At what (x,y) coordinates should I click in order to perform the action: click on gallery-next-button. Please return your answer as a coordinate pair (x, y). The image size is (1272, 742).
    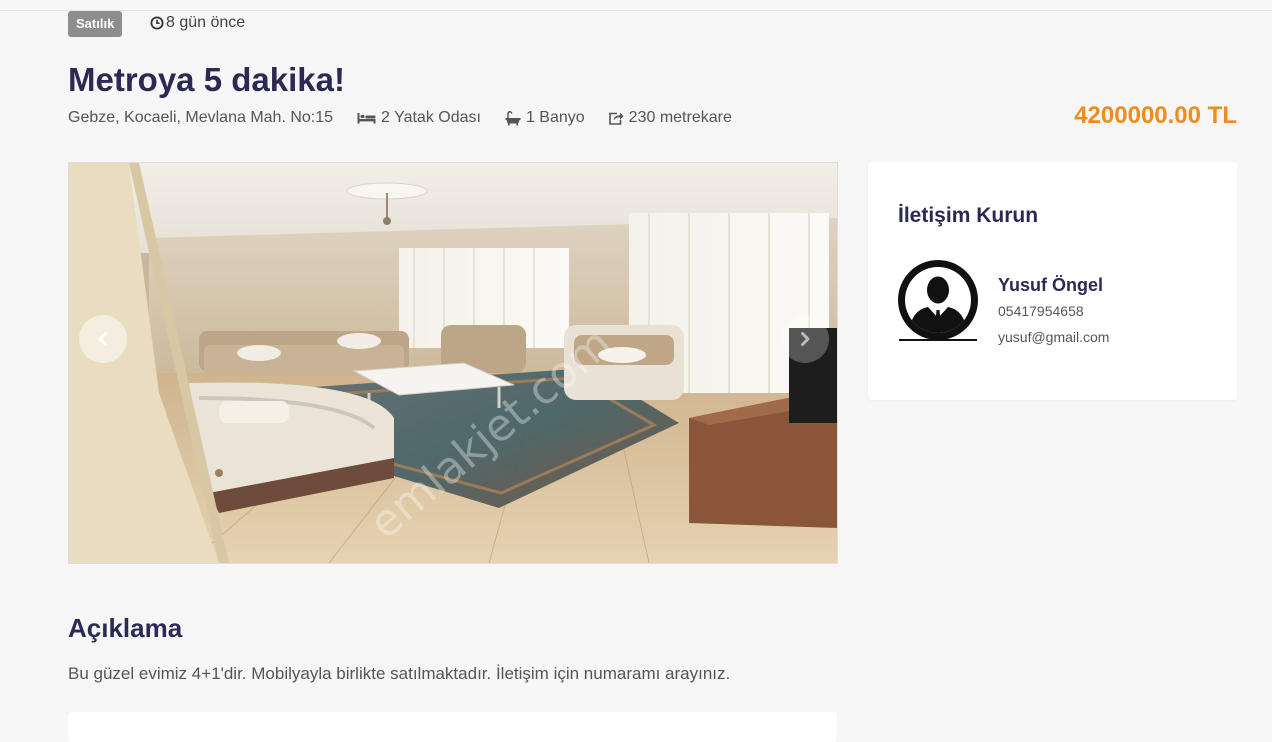
    Looking at the image, I should click on (805, 339).